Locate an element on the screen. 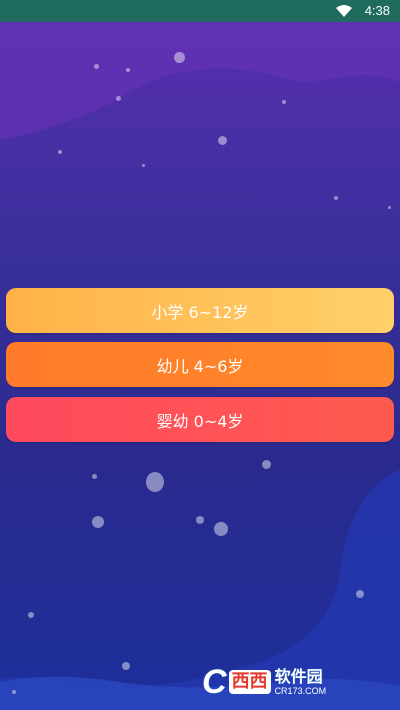 The height and width of the screenshot is (710, 400). site-watermark: C 西西 软件园 CR173.COM is located at coordinates (292, 682).